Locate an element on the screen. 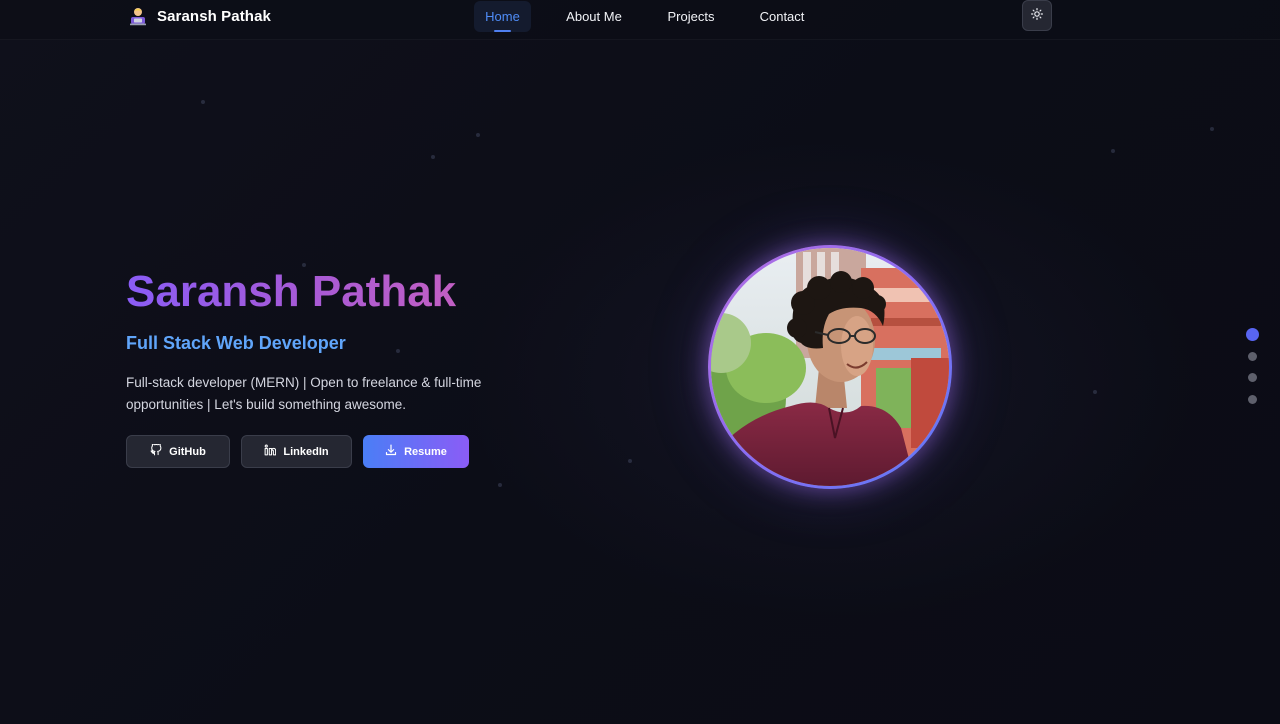  brand-name: Saransh Pathak is located at coordinates (214, 16).